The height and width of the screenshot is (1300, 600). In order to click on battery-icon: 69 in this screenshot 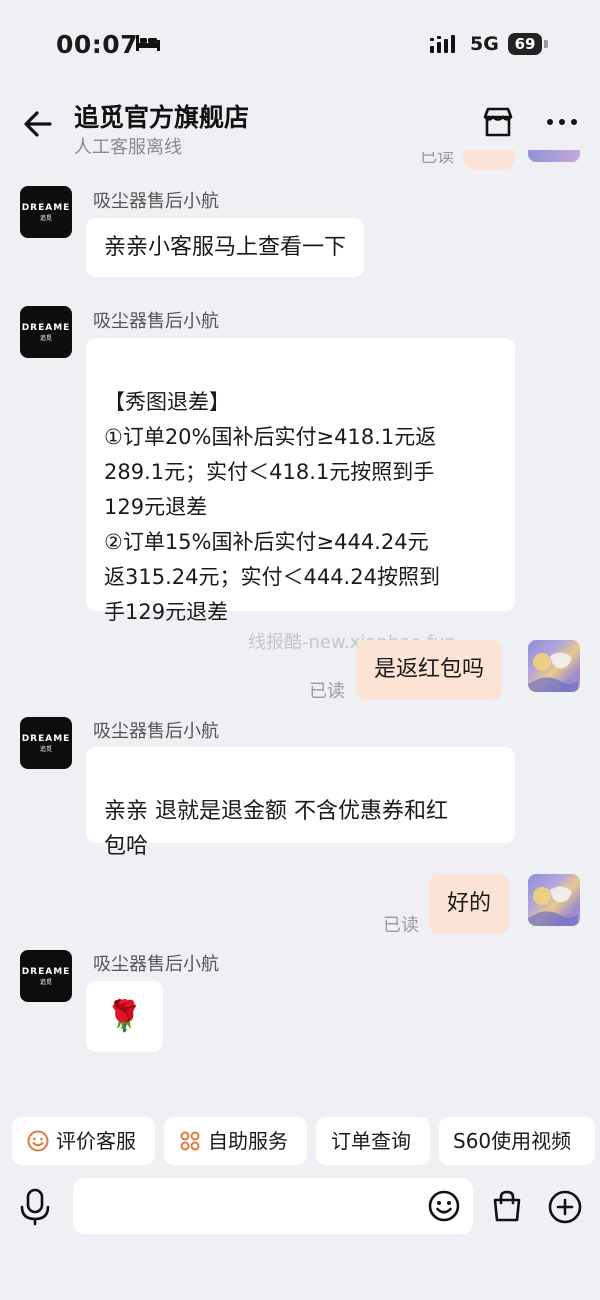, I will do `click(525, 44)`.